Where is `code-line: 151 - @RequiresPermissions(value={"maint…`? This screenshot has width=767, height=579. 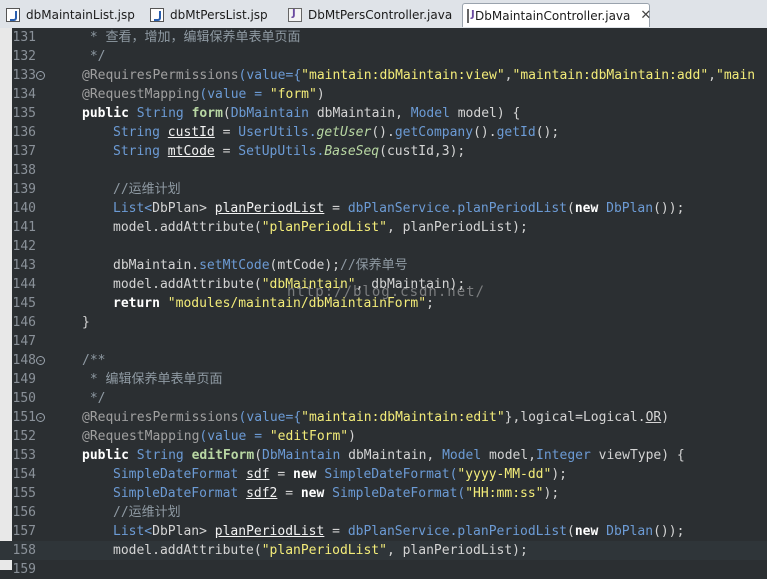
code-line: 151 - @RequiresPermissions(value={"maint… is located at coordinates (383, 417).